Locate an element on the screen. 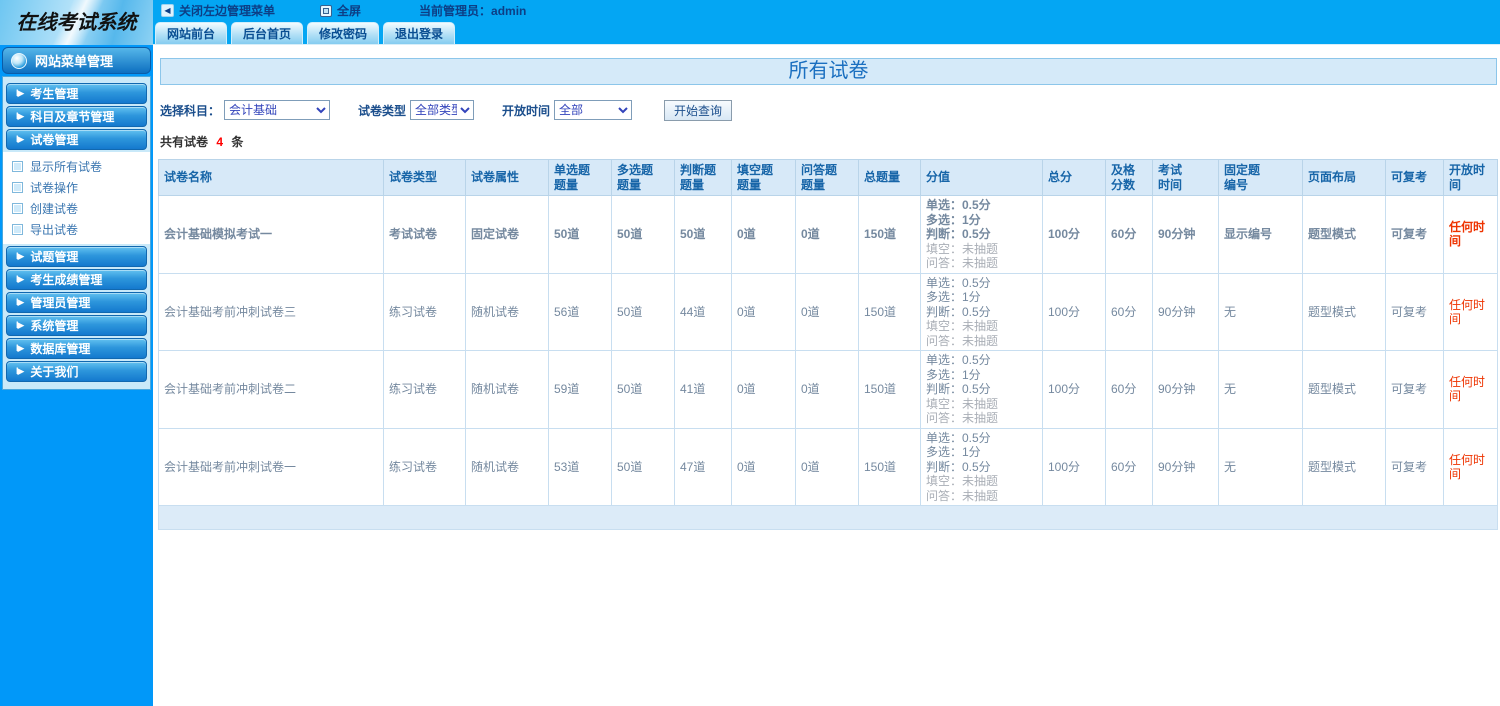 The width and height of the screenshot is (1500, 706). subject-filter-label: 选择科目： is located at coordinates (190, 110).